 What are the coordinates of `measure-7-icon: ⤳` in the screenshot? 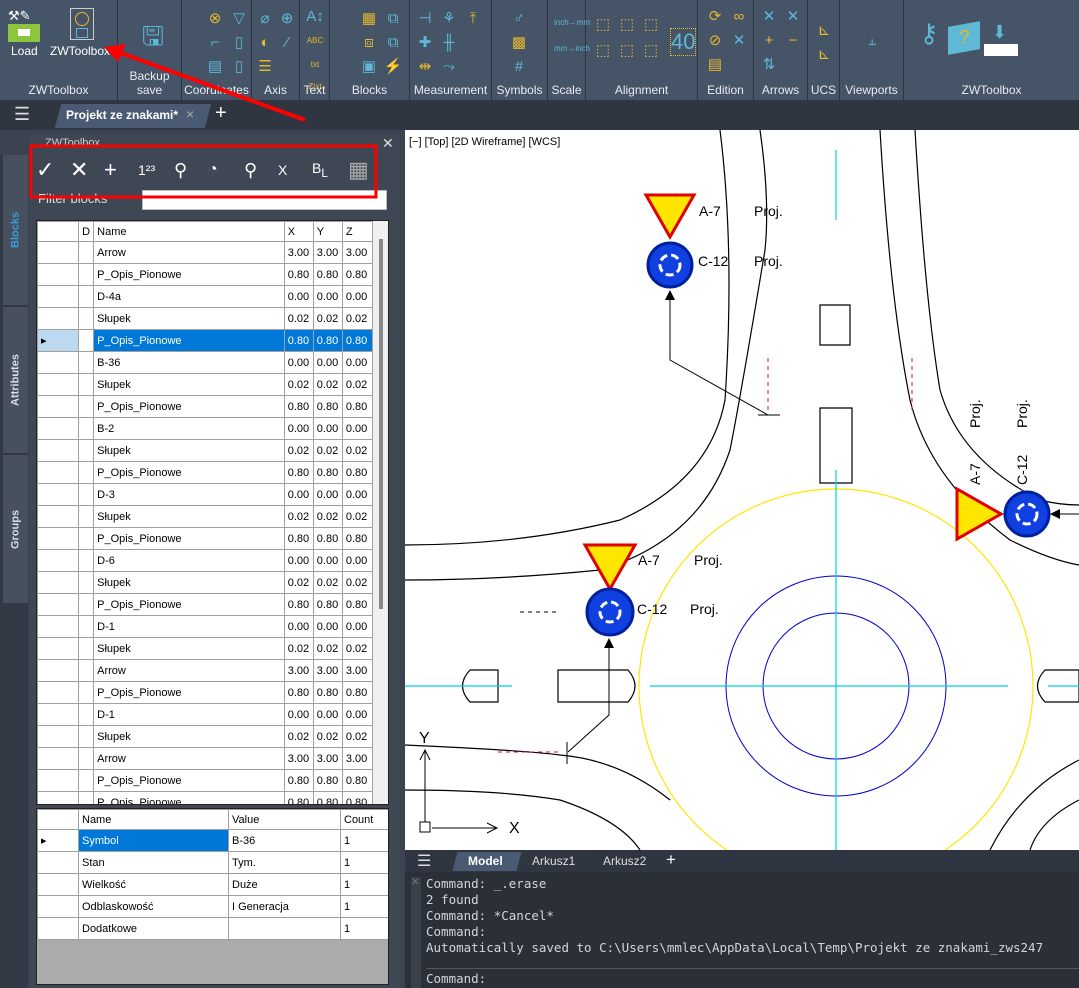 It's located at (449, 67).